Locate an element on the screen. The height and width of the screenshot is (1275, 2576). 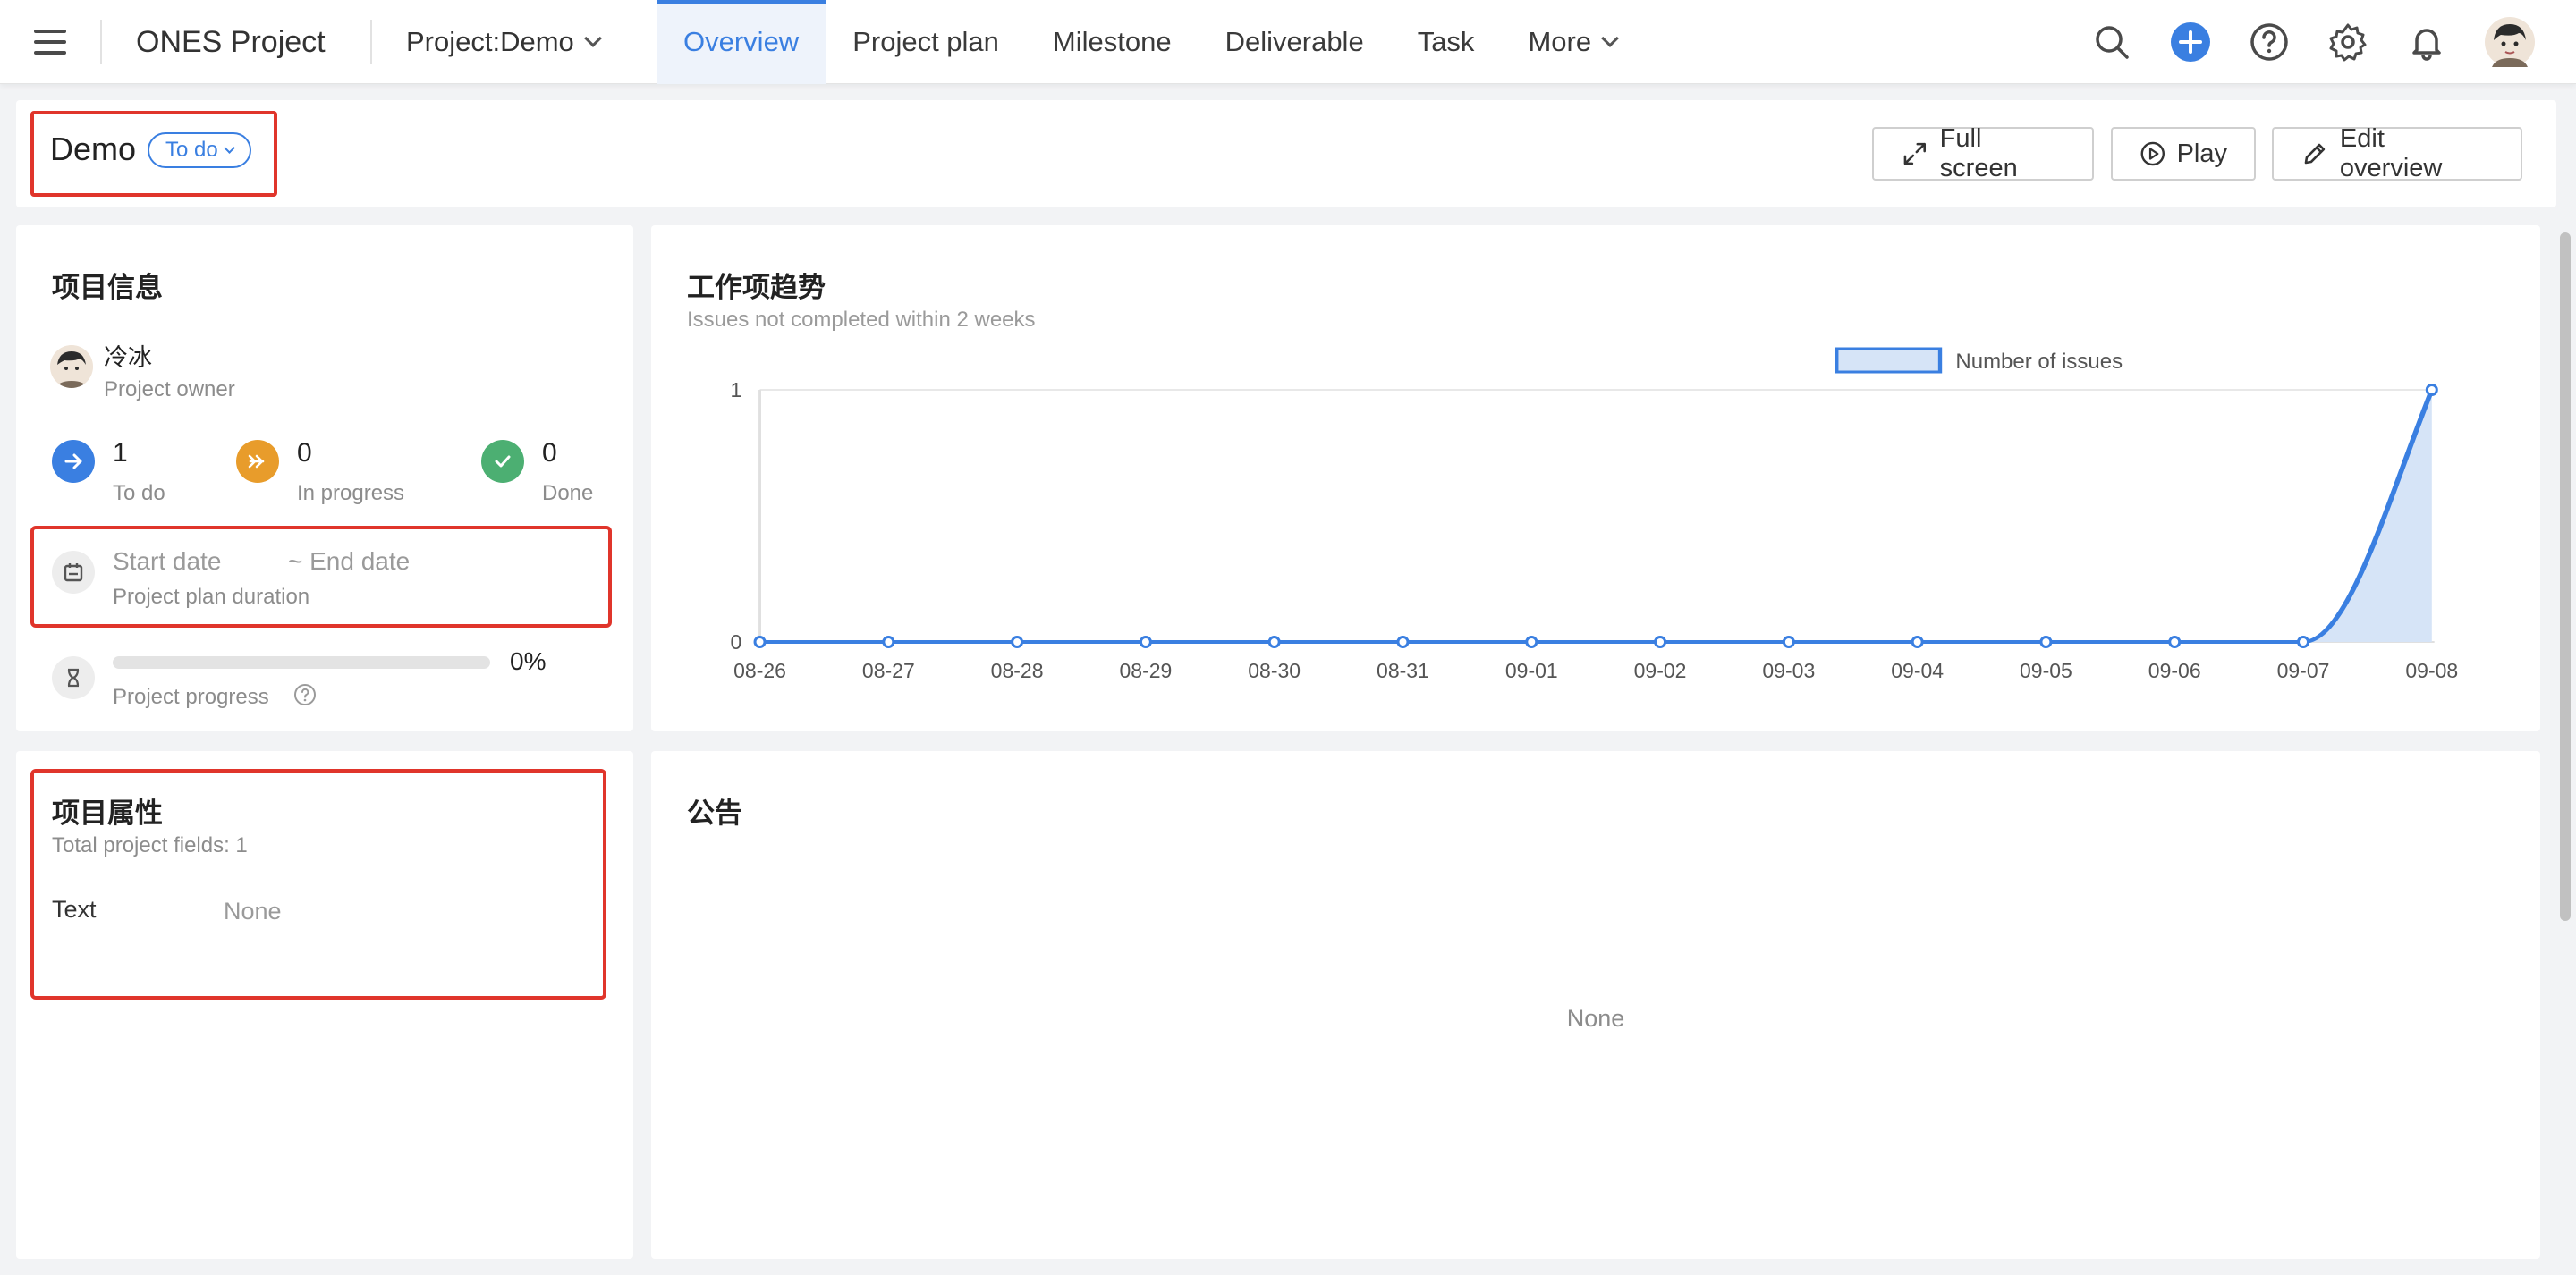
todo-label: To do is located at coordinates (139, 493).